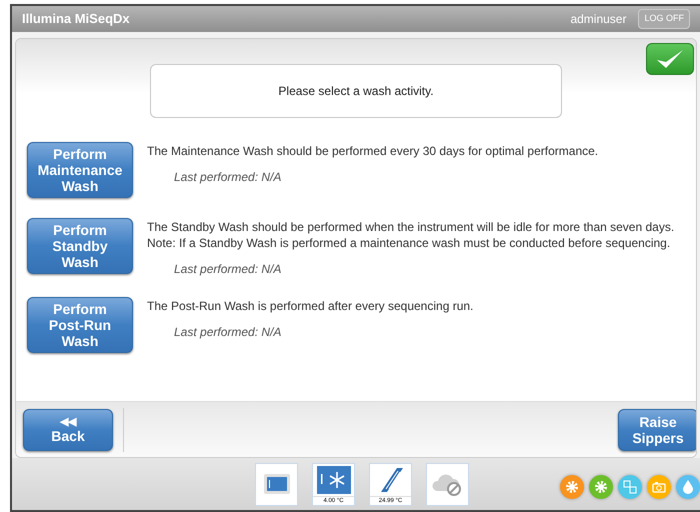 The image size is (700, 512). I want to click on wash-button: Perform Post-Run Wash, so click(80, 325).